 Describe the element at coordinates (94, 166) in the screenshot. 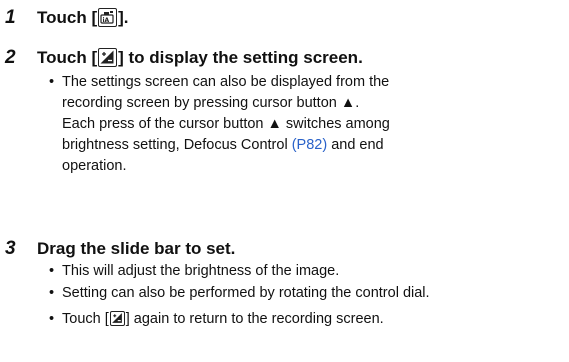

I see `note-line: operation.` at that location.